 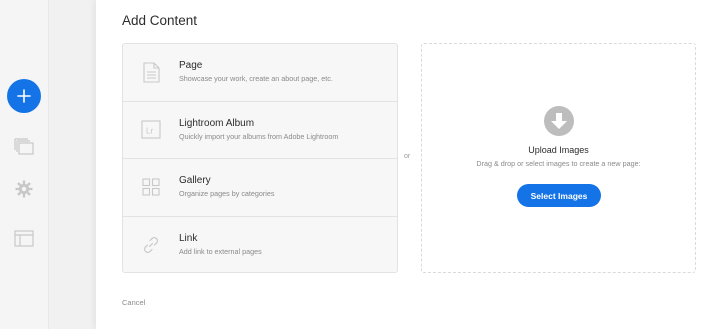 I want to click on left-rail, so click(x=24, y=164).